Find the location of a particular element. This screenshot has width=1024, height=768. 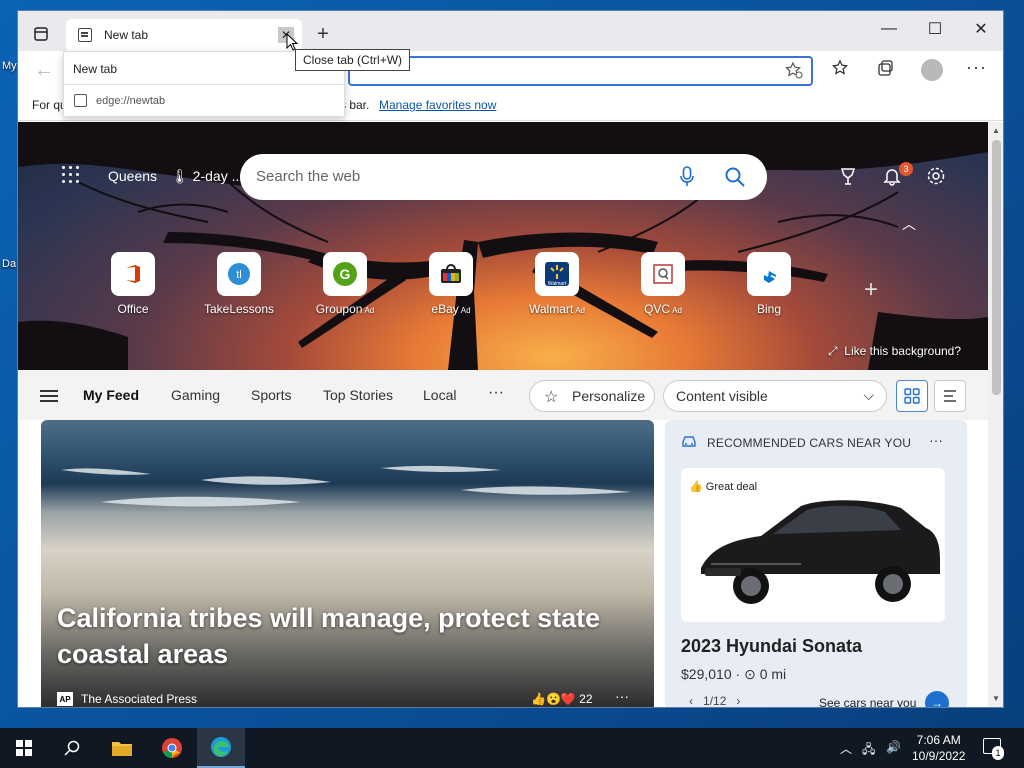

great-deal-label: Great deal is located at coordinates (731, 487).